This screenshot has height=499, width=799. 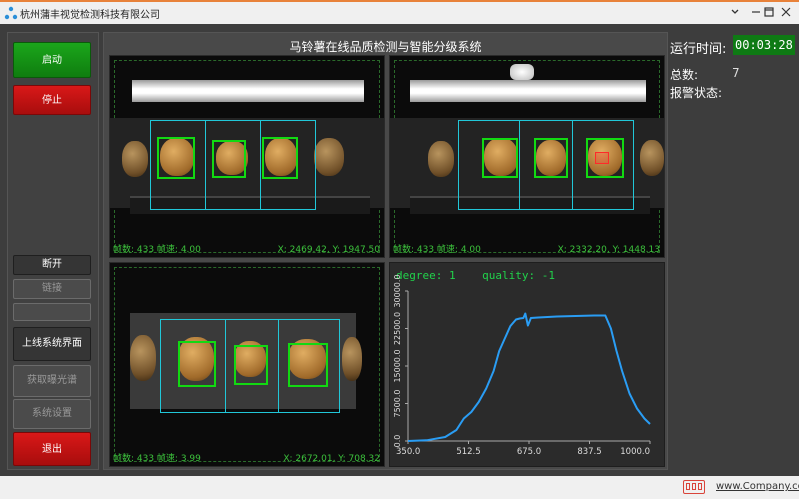 What do you see at coordinates (608, 250) in the screenshot?
I see `cursor-coords: X: 2332.20, Y: 1448.13` at bounding box center [608, 250].